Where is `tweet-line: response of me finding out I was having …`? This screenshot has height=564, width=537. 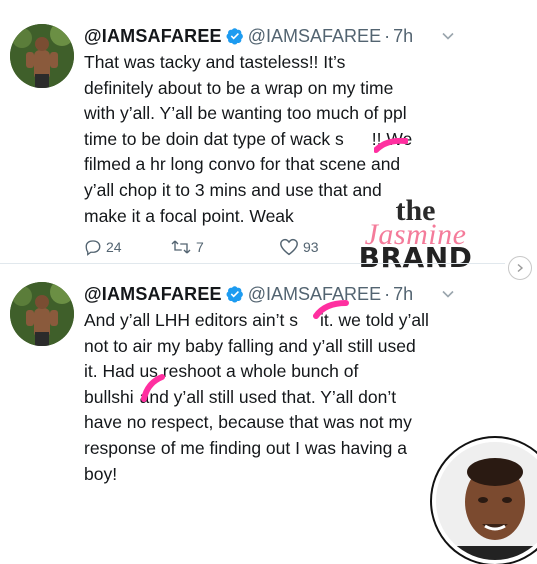
tweet-line: response of me finding out I was having … is located at coordinates (245, 447).